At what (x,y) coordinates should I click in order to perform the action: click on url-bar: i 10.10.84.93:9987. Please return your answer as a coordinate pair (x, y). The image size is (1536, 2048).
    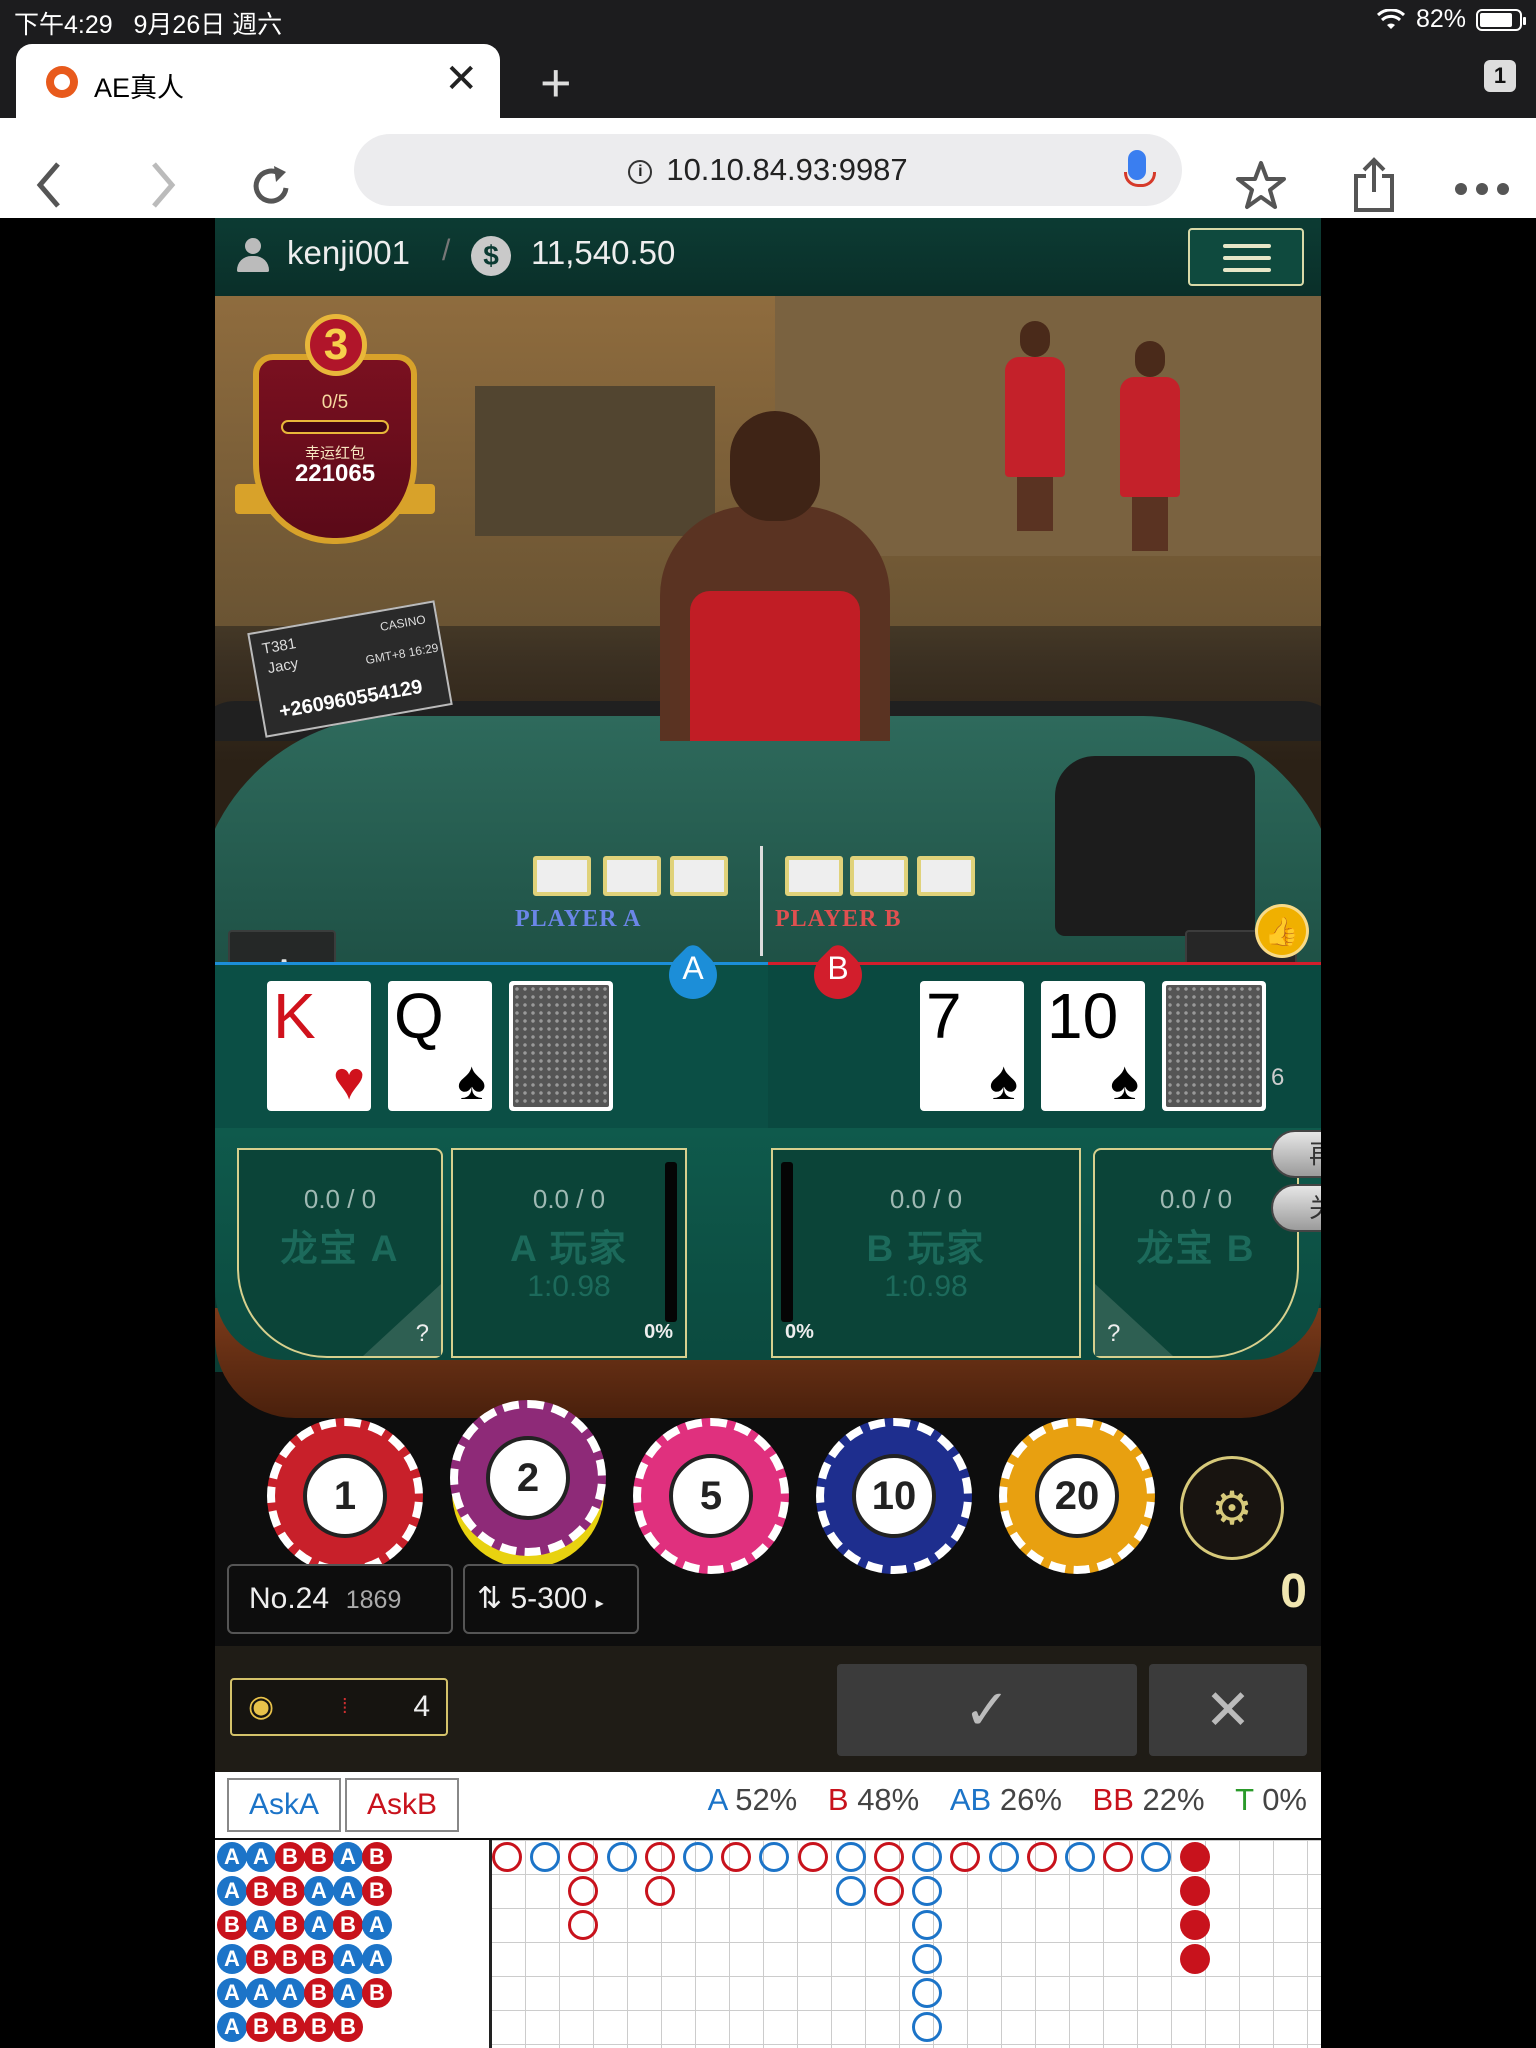
    Looking at the image, I should click on (768, 170).